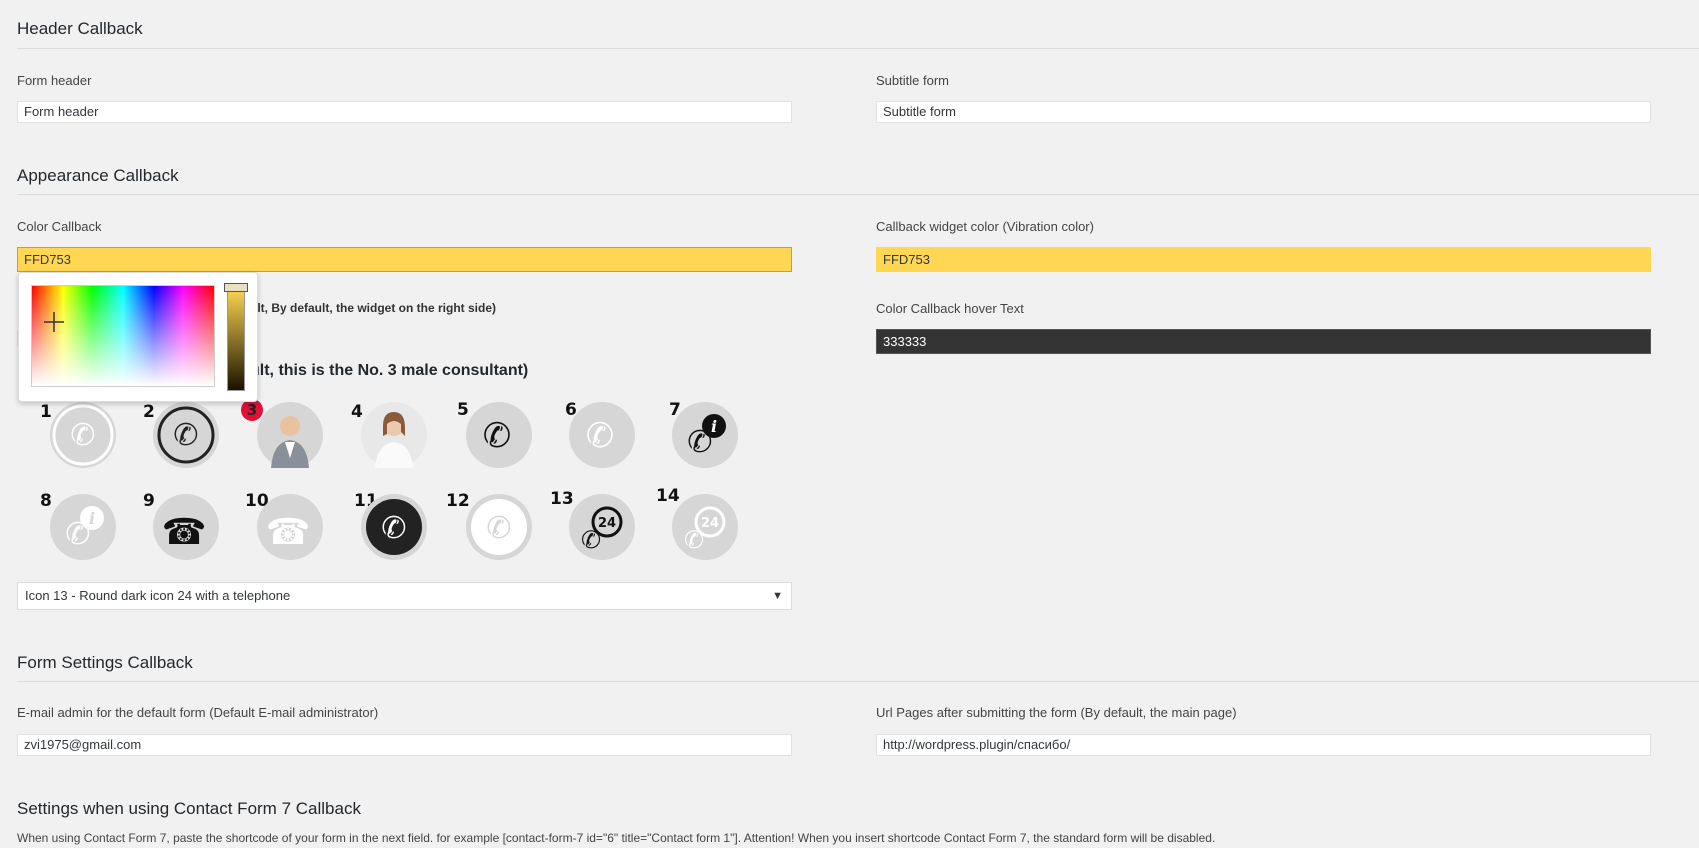 This screenshot has height=848, width=1699. I want to click on form-header-input: Form header, so click(404, 112).